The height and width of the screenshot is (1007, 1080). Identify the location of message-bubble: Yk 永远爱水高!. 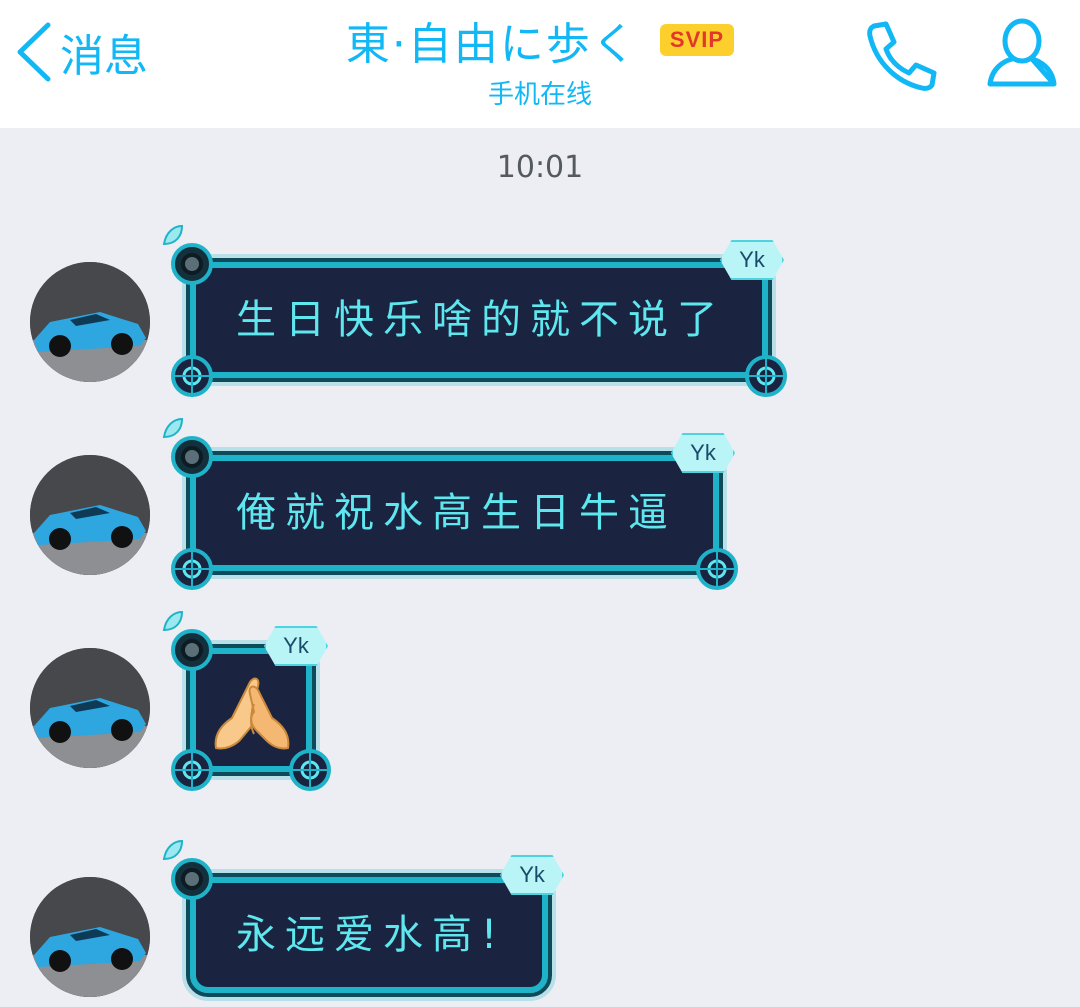
(363, 918).